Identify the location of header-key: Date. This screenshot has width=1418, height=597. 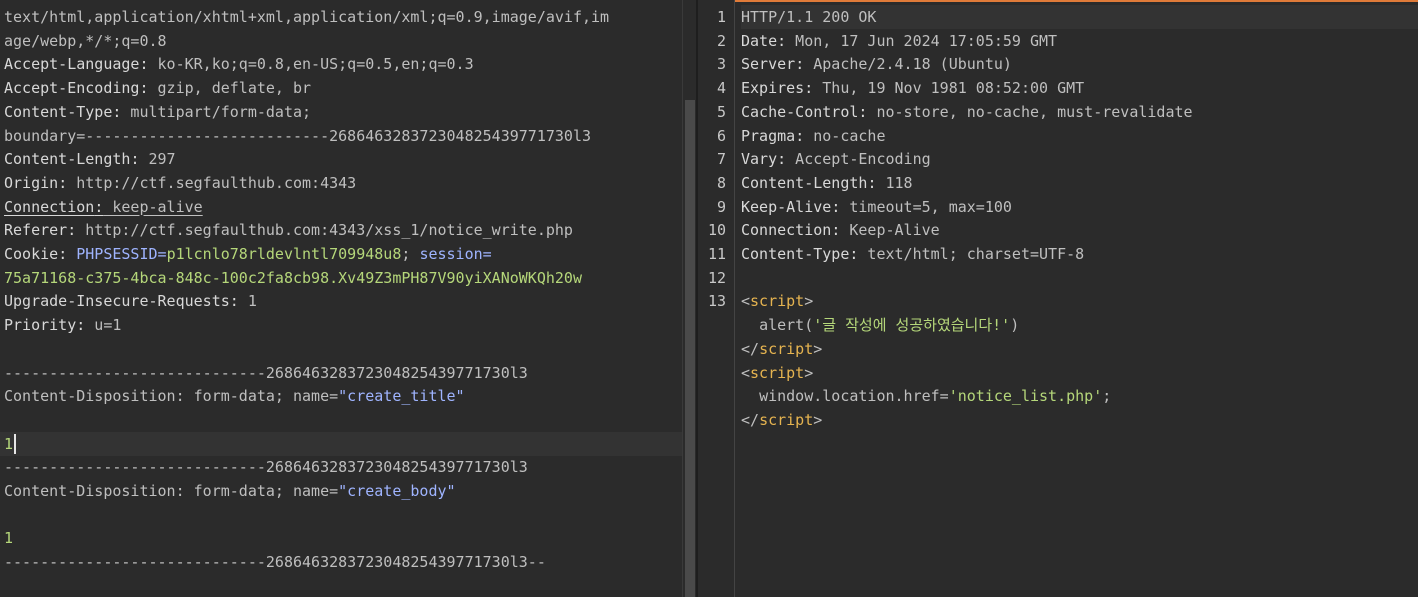
(759, 40).